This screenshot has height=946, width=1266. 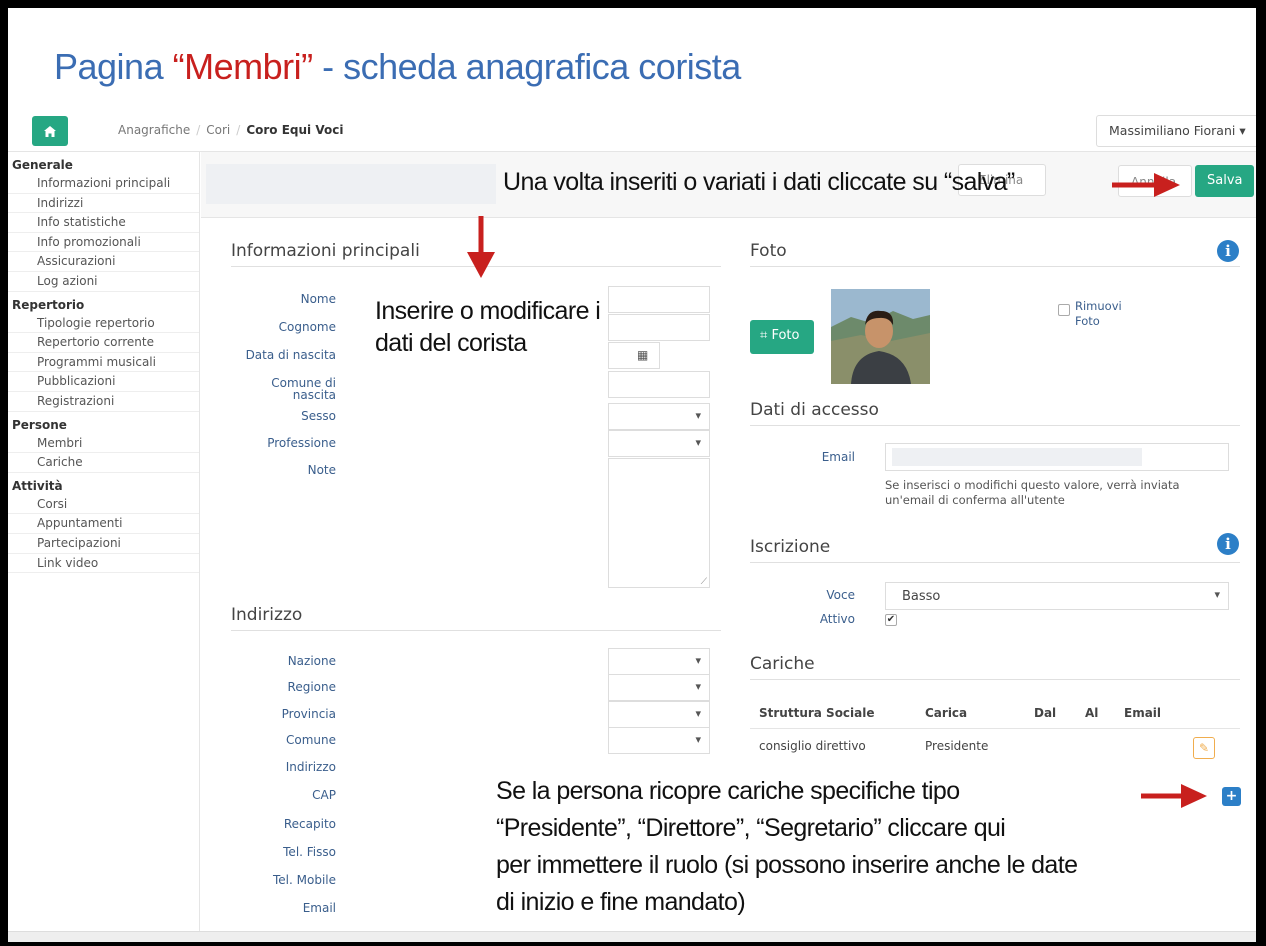 I want to click on breadcrumb-current: Coro Equi Voci, so click(x=295, y=130).